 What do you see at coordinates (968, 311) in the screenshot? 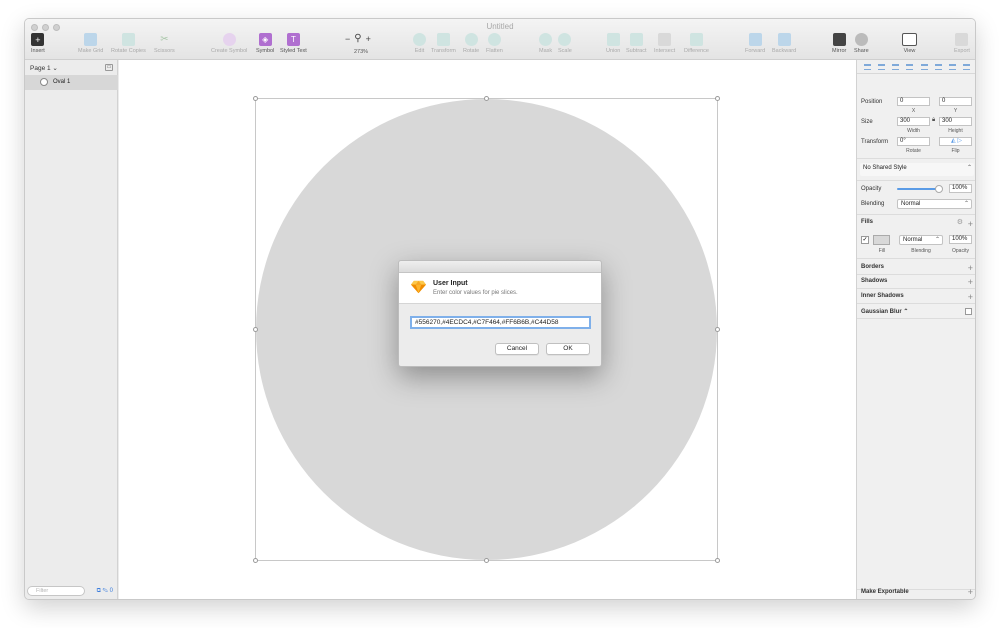
I see `gaussian-blur-checkbox` at bounding box center [968, 311].